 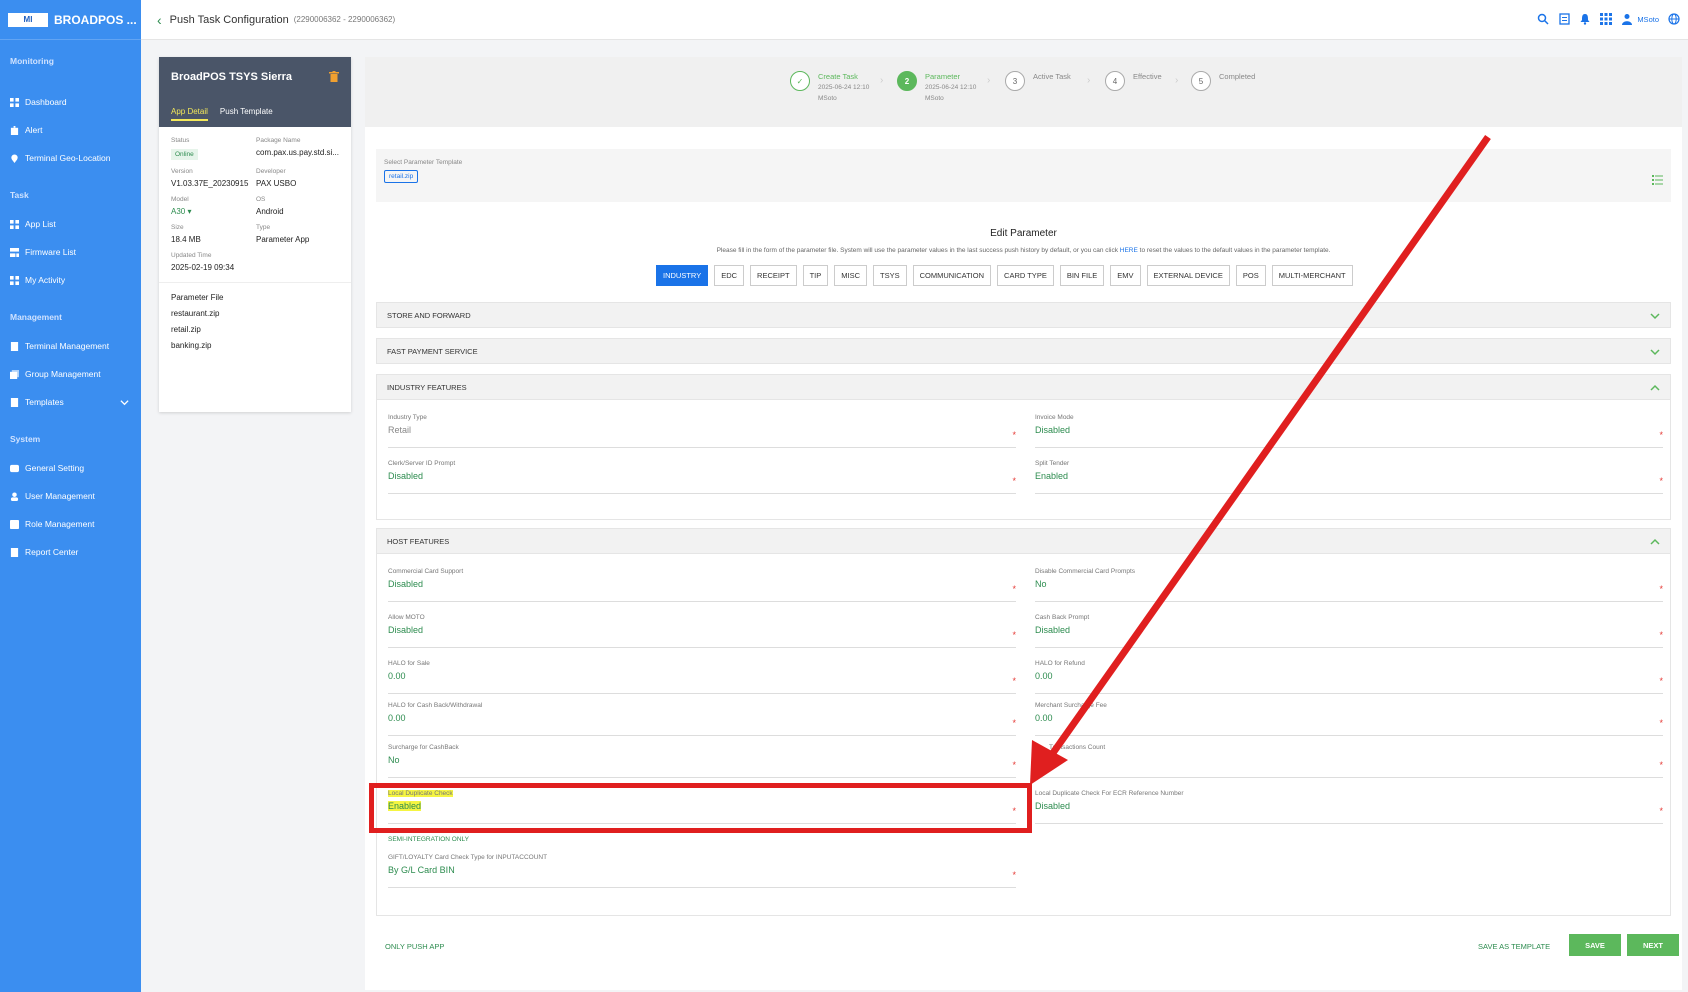 I want to click on bell-icon, so click(x=1585, y=19).